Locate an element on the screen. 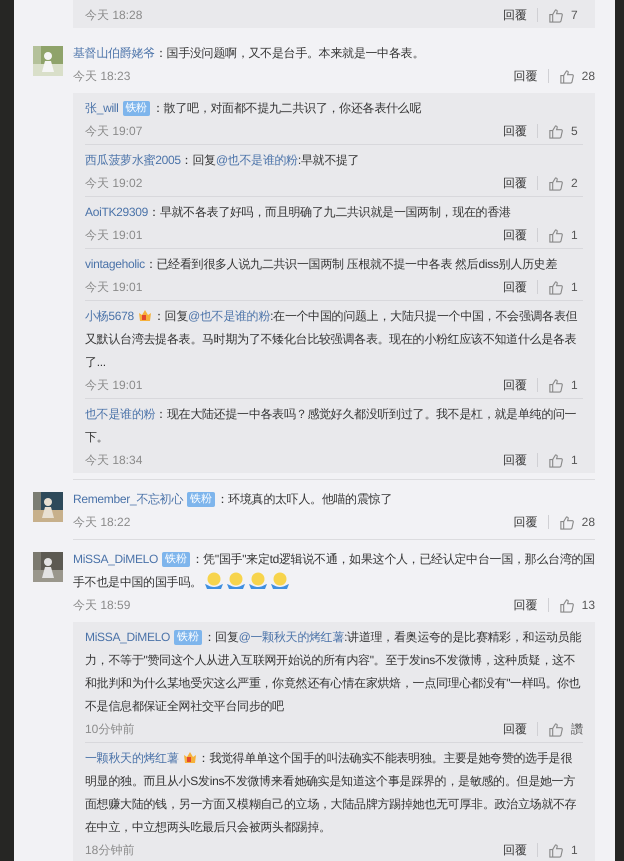 This screenshot has width=624, height=861. comment-time: 今天 19:07 is located at coordinates (114, 131).